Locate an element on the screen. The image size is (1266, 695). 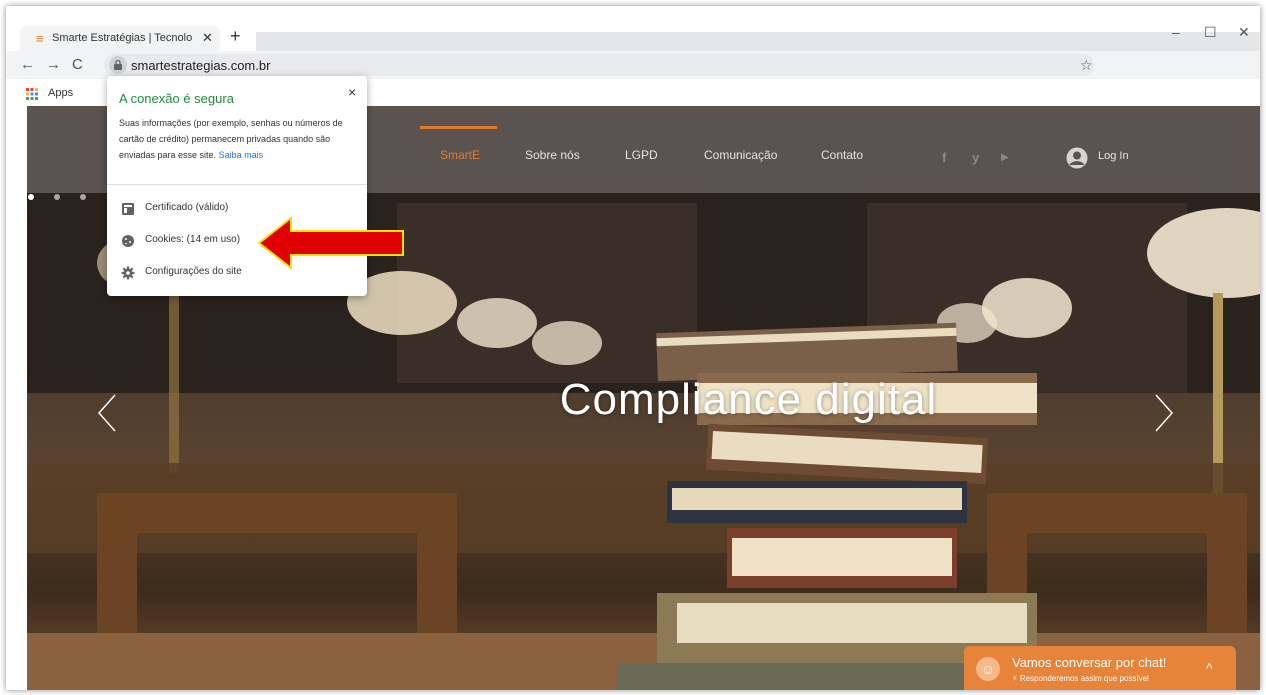
gear-icon is located at coordinates (128, 273).